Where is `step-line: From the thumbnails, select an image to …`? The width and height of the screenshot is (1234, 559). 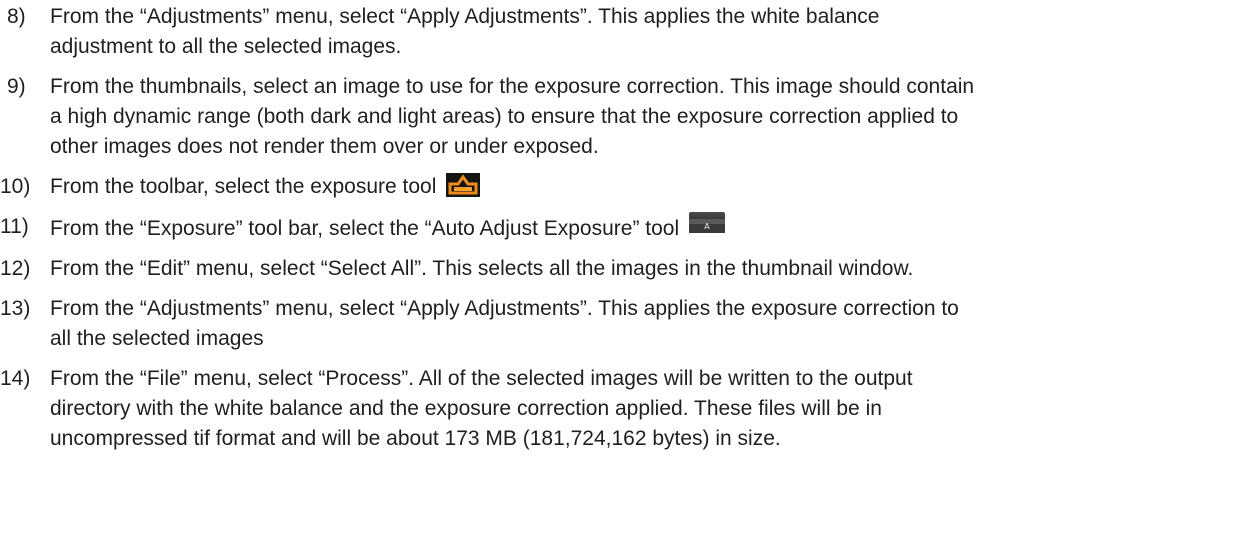 step-line: From the thumbnails, select an image to … is located at coordinates (512, 86).